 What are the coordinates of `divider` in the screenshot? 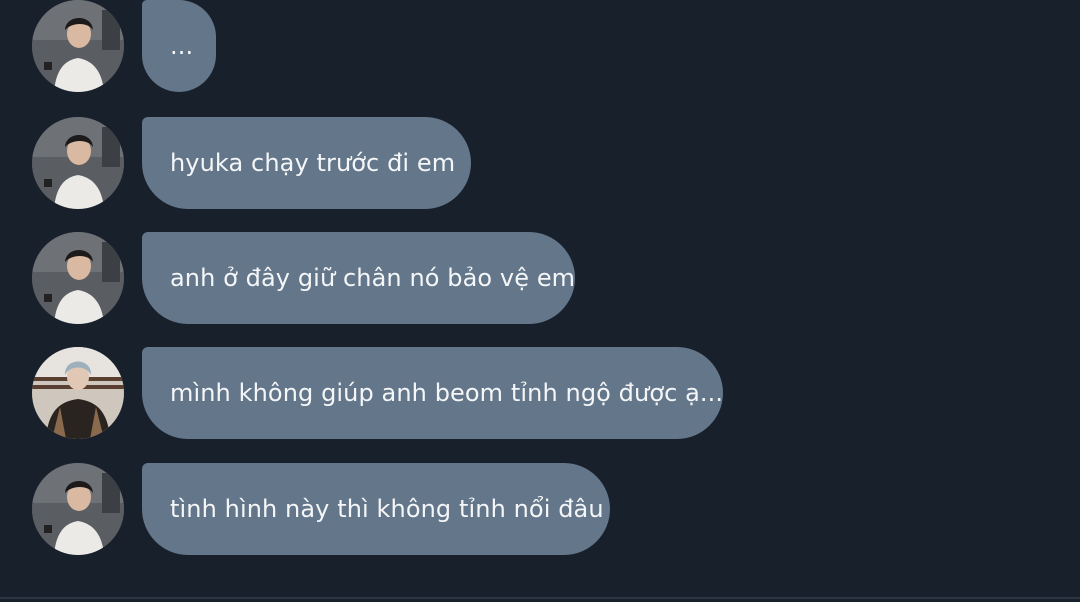 It's located at (540, 598).